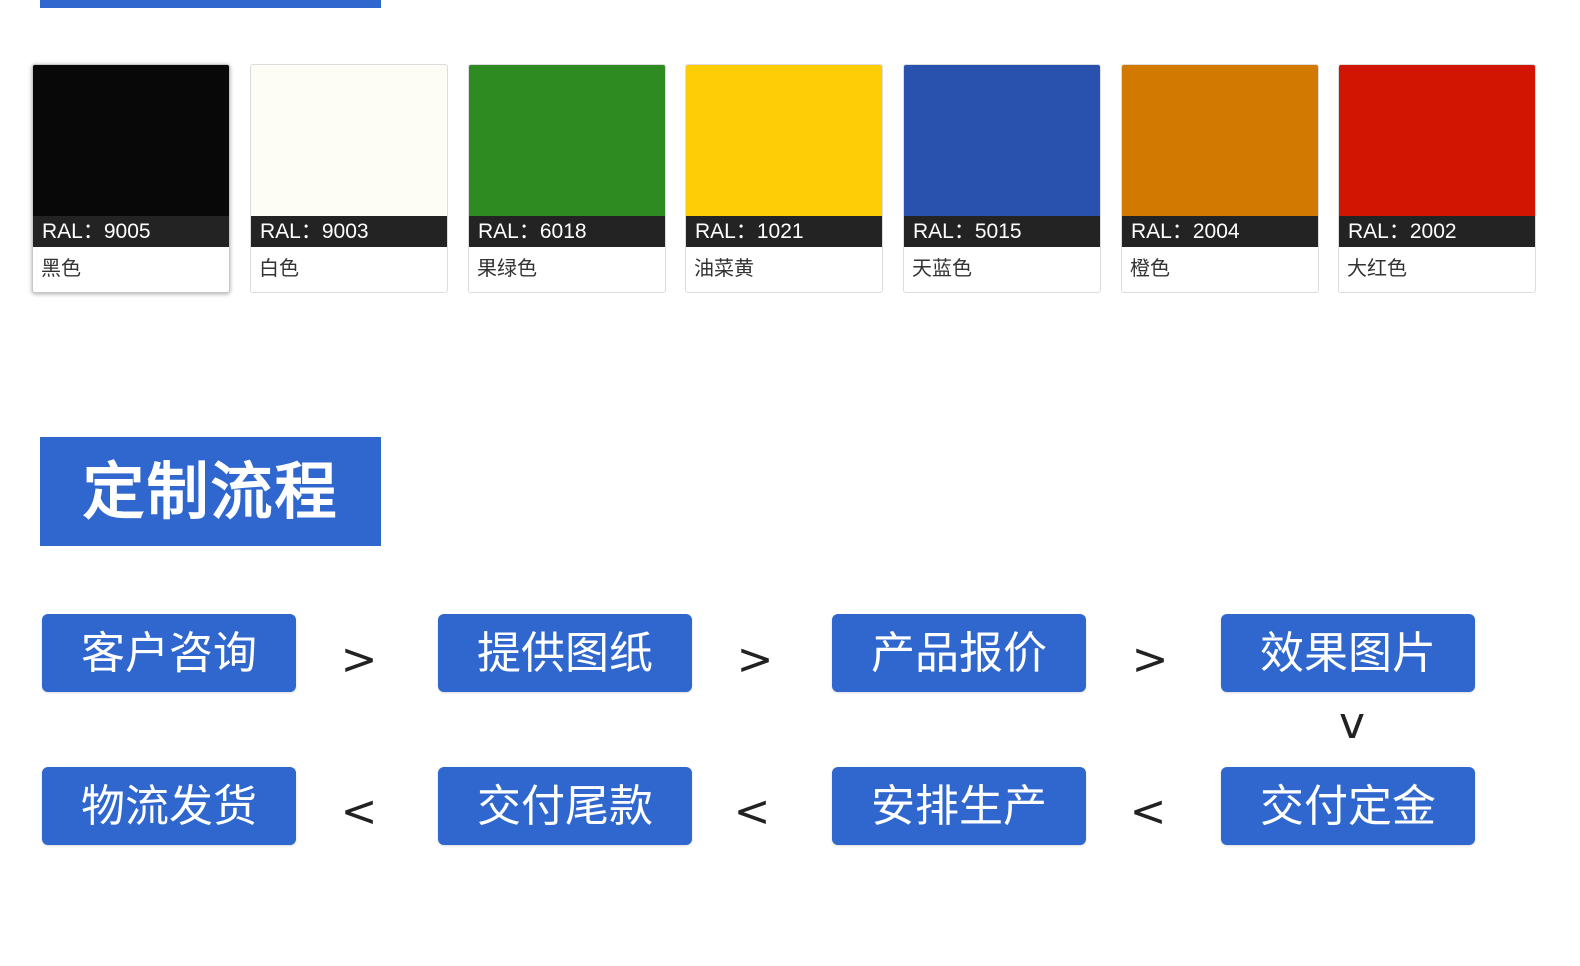 The height and width of the screenshot is (966, 1580). I want to click on swatch-name: 果绿色, so click(507, 268).